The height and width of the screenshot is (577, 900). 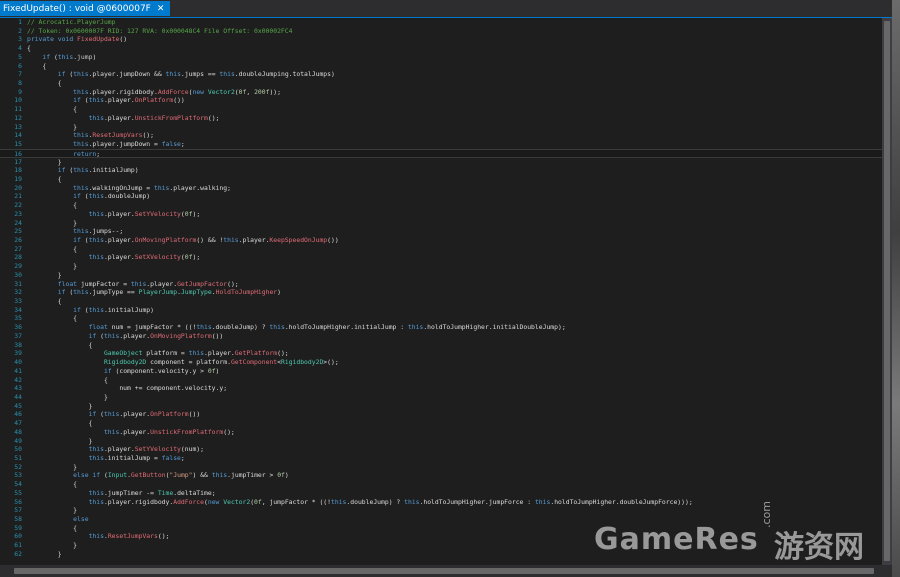 What do you see at coordinates (20, 83) in the screenshot?
I see `line-number: 8` at bounding box center [20, 83].